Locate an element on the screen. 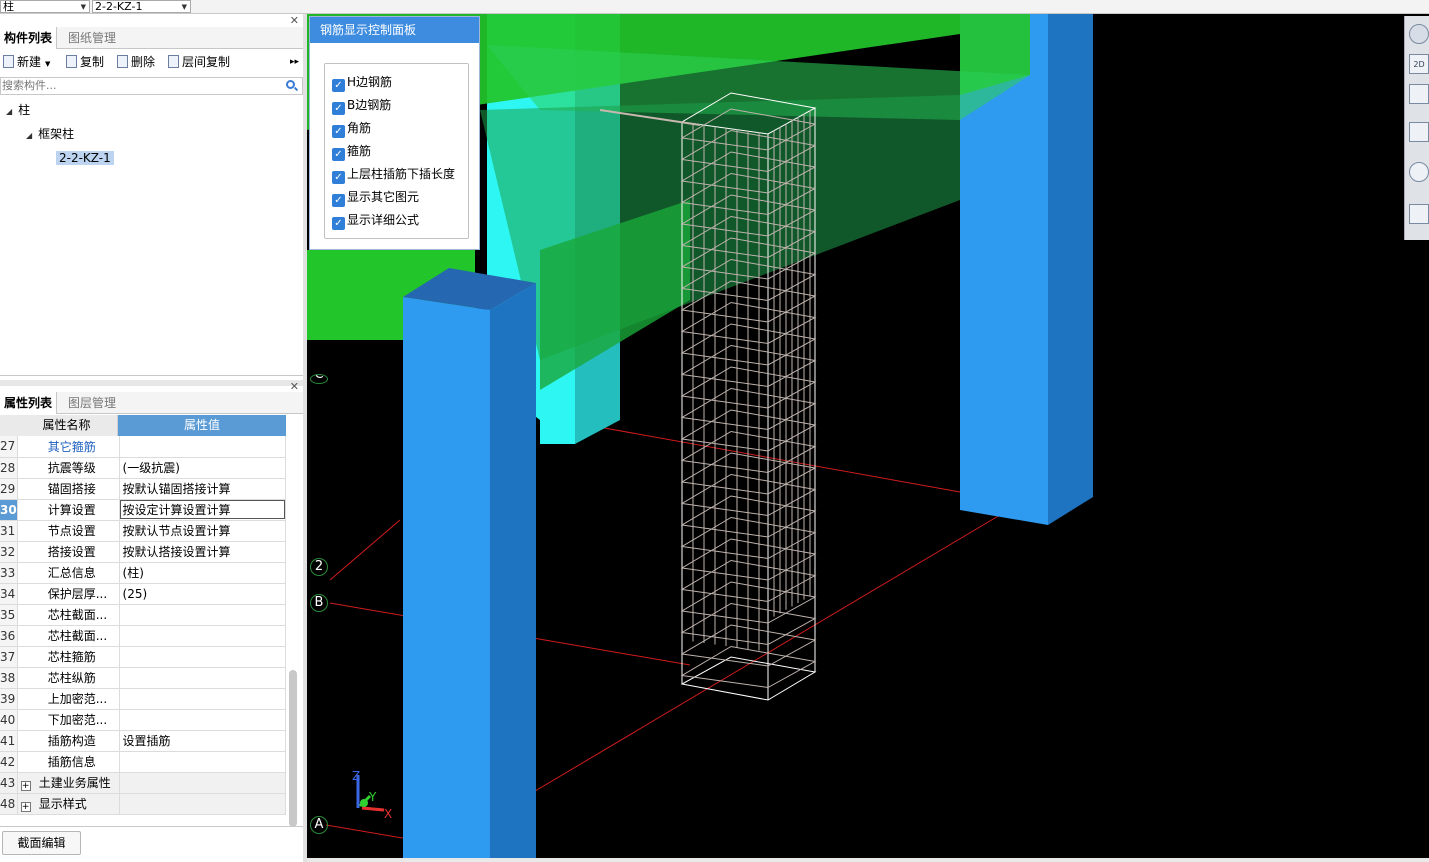 Image resolution: width=1429 pixels, height=862 pixels. delete-button: 删除 is located at coordinates (136, 62).